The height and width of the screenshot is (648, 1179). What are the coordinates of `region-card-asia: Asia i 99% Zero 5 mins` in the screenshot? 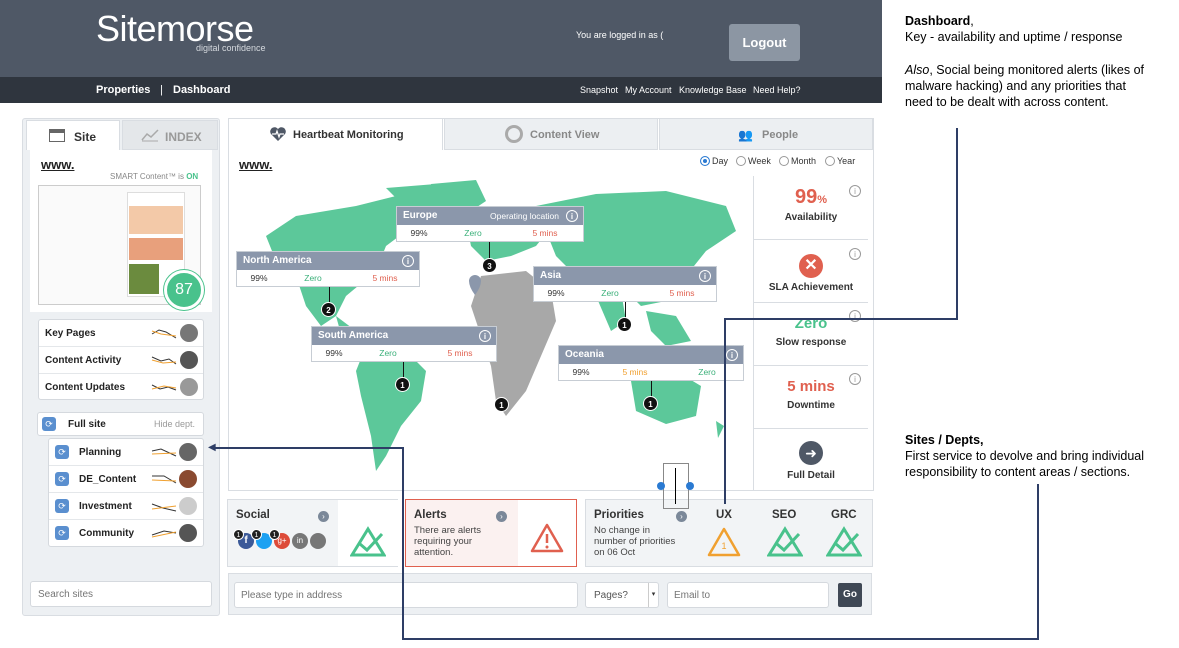 It's located at (625, 284).